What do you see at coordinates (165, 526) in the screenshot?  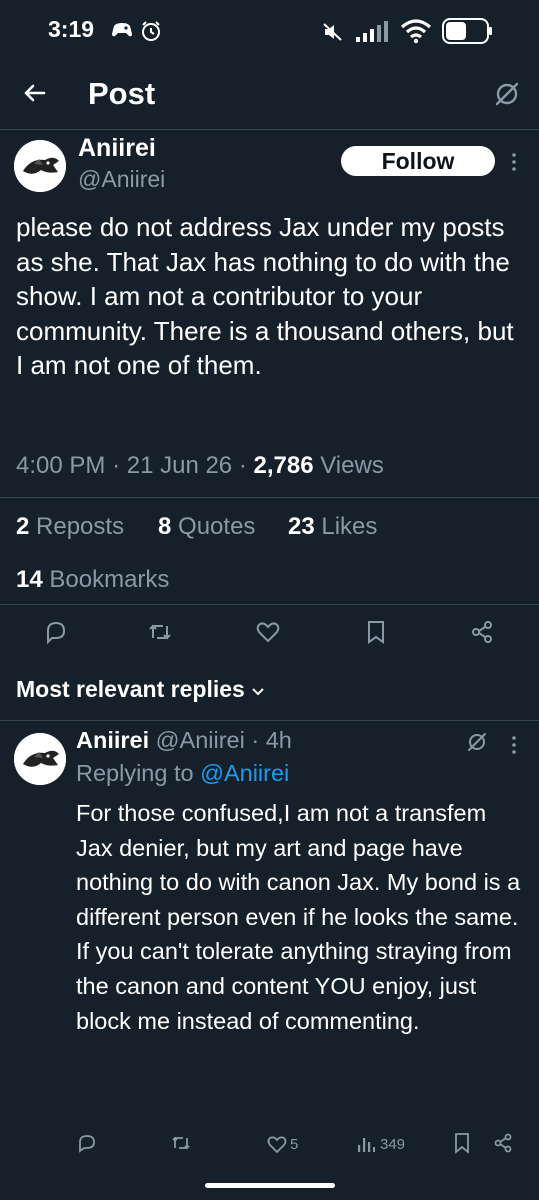 I see `quotes-count: 8` at bounding box center [165, 526].